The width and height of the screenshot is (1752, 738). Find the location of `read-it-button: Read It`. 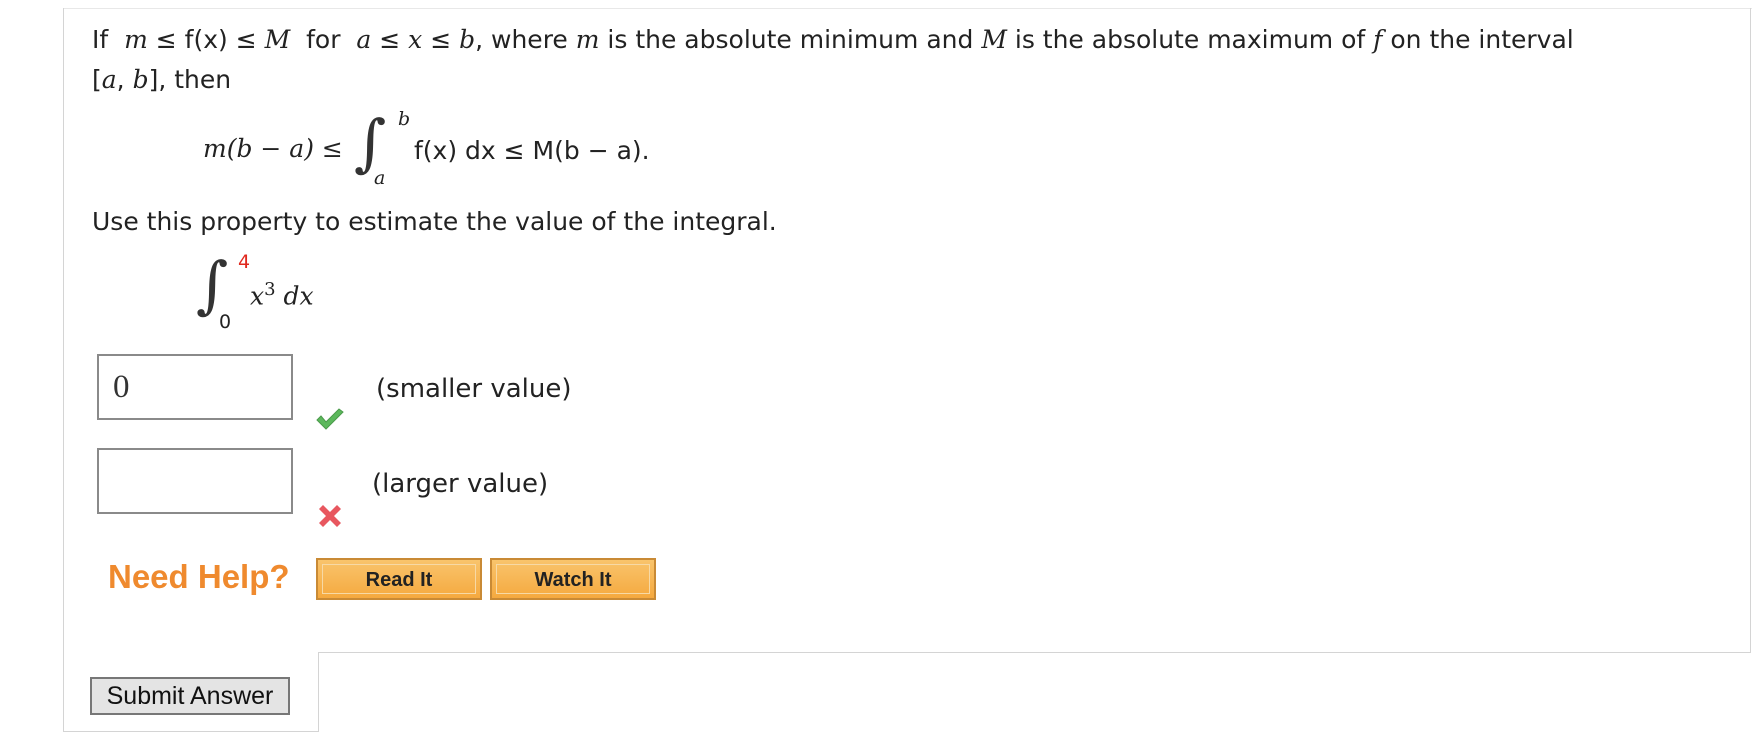

read-it-button: Read It is located at coordinates (399, 579).